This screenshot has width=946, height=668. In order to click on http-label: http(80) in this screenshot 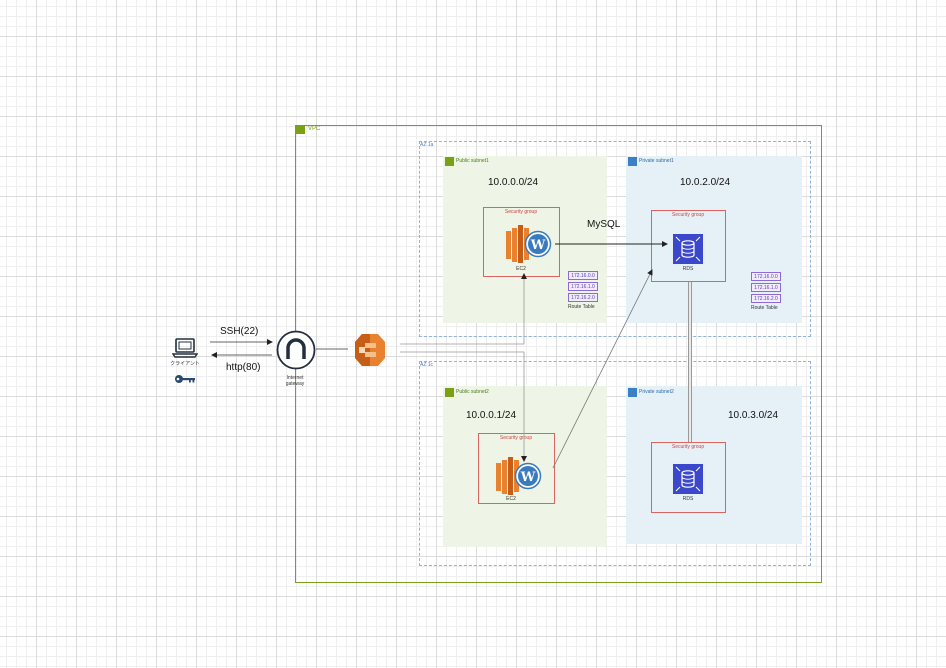, I will do `click(243, 367)`.